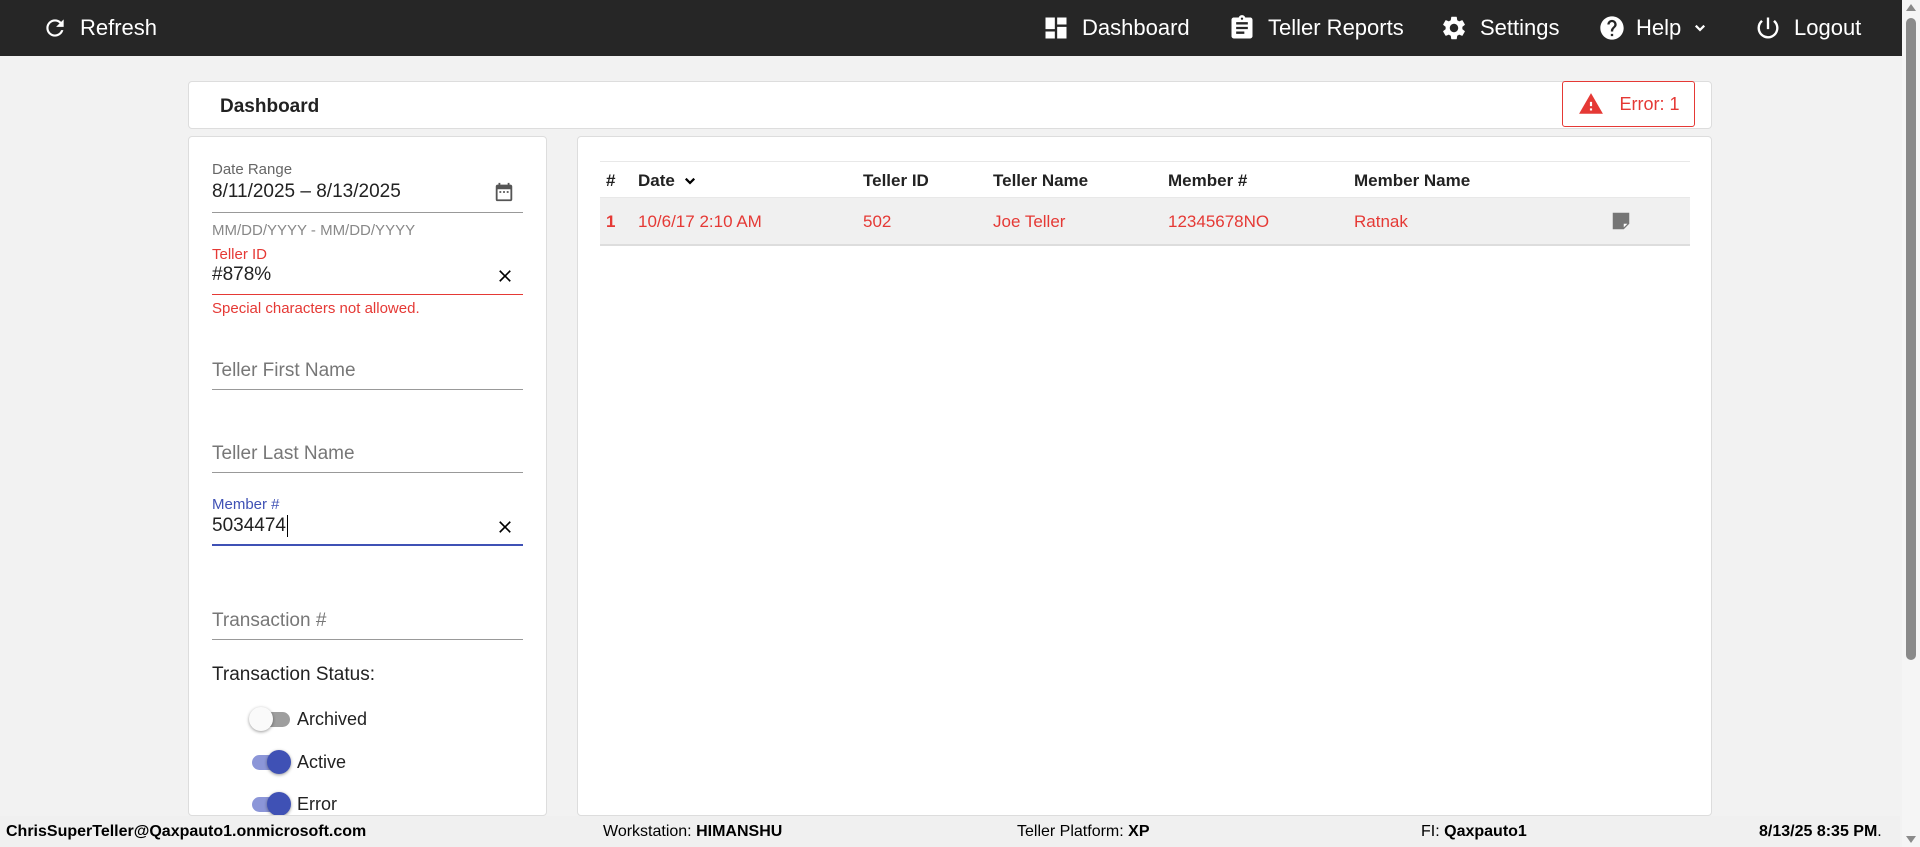 Image resolution: width=1920 pixels, height=847 pixels. Describe the element at coordinates (367, 271) in the screenshot. I see `teller-id-field: Teller ID #878%` at that location.